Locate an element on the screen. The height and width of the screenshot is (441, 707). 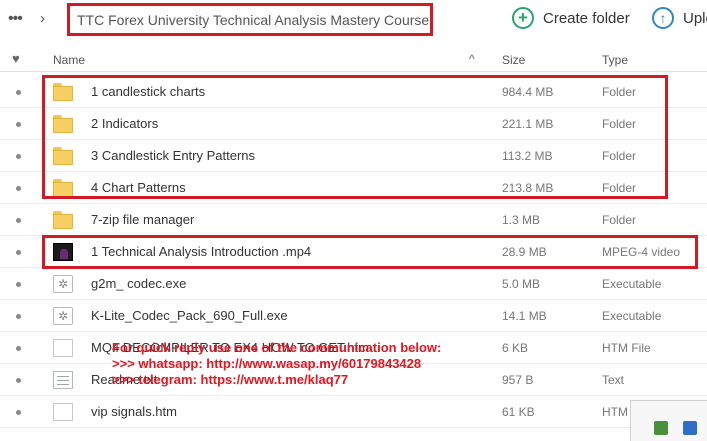
file-size: 14.1 MB is located at coordinates (524, 316).